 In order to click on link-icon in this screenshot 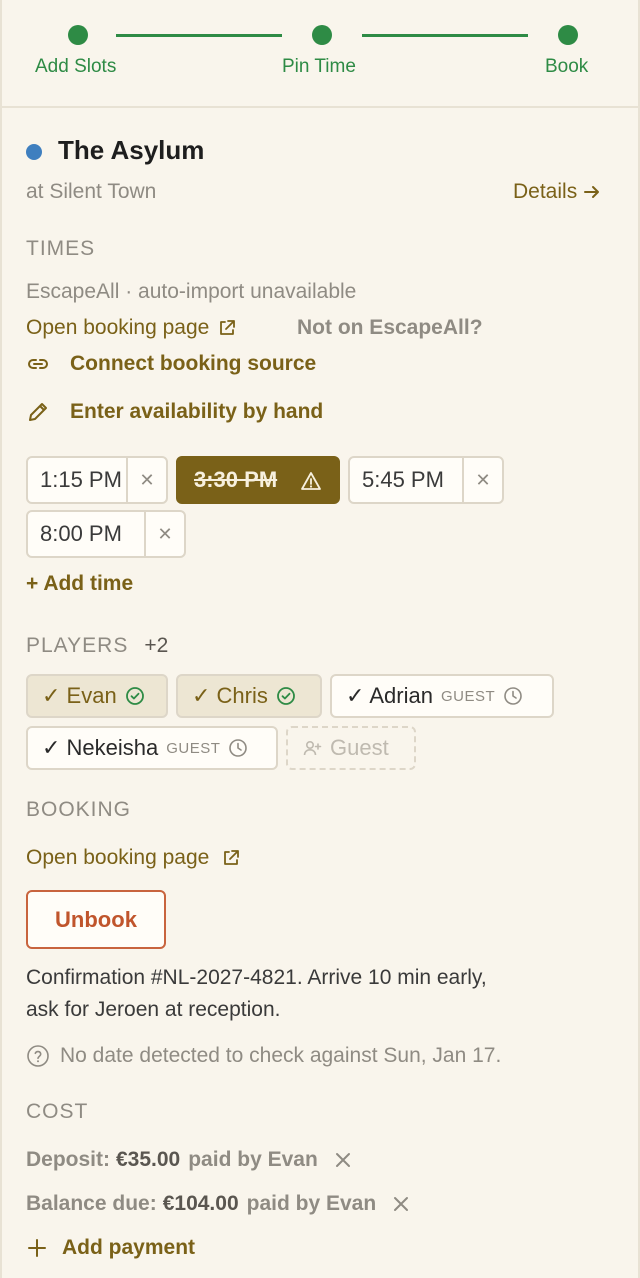, I will do `click(38, 364)`.